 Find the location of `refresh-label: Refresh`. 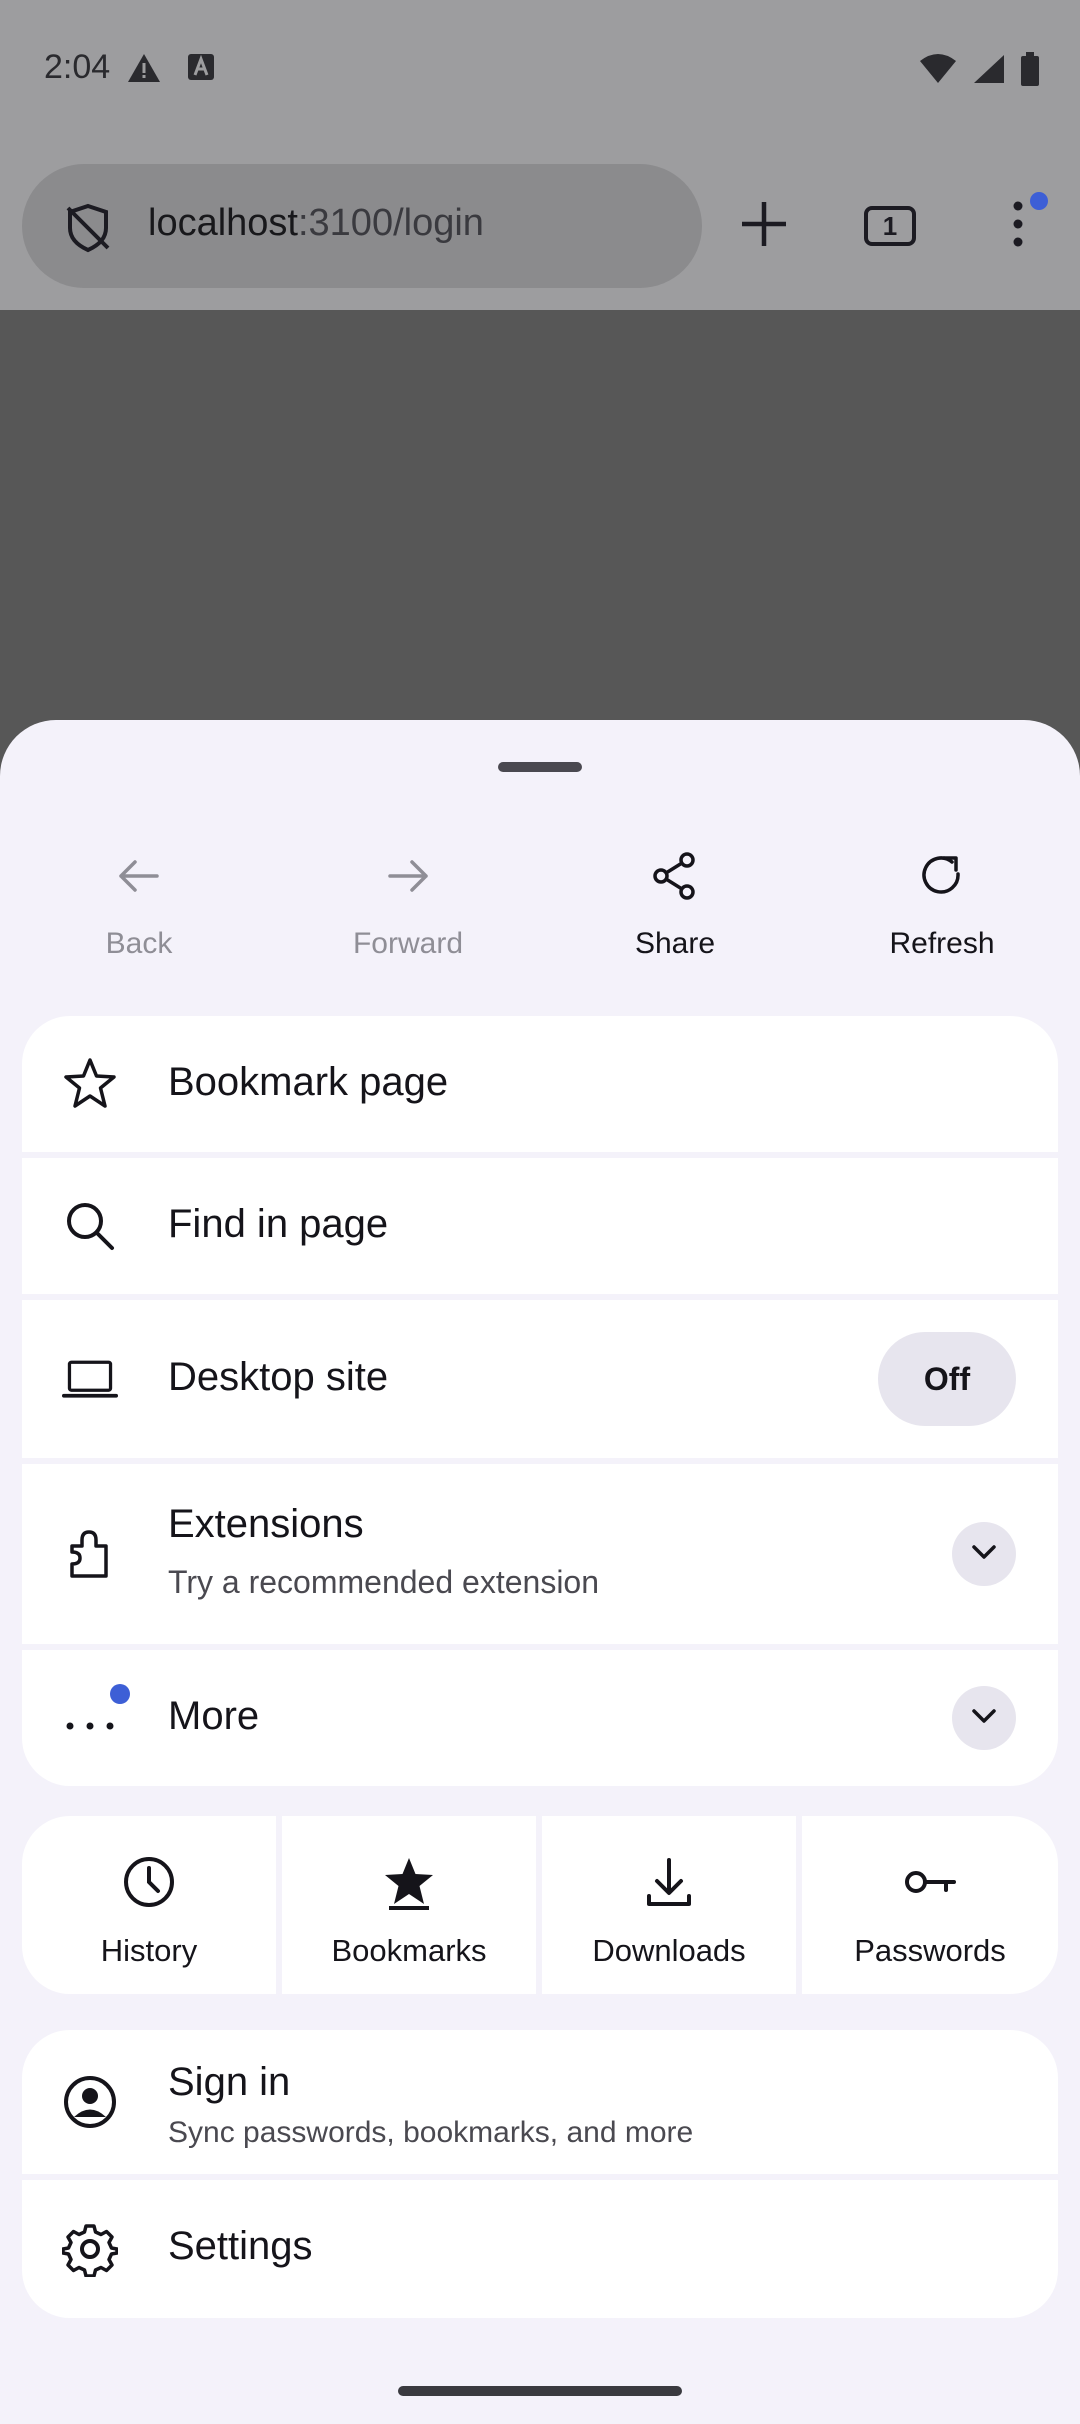

refresh-label: Refresh is located at coordinates (942, 943).